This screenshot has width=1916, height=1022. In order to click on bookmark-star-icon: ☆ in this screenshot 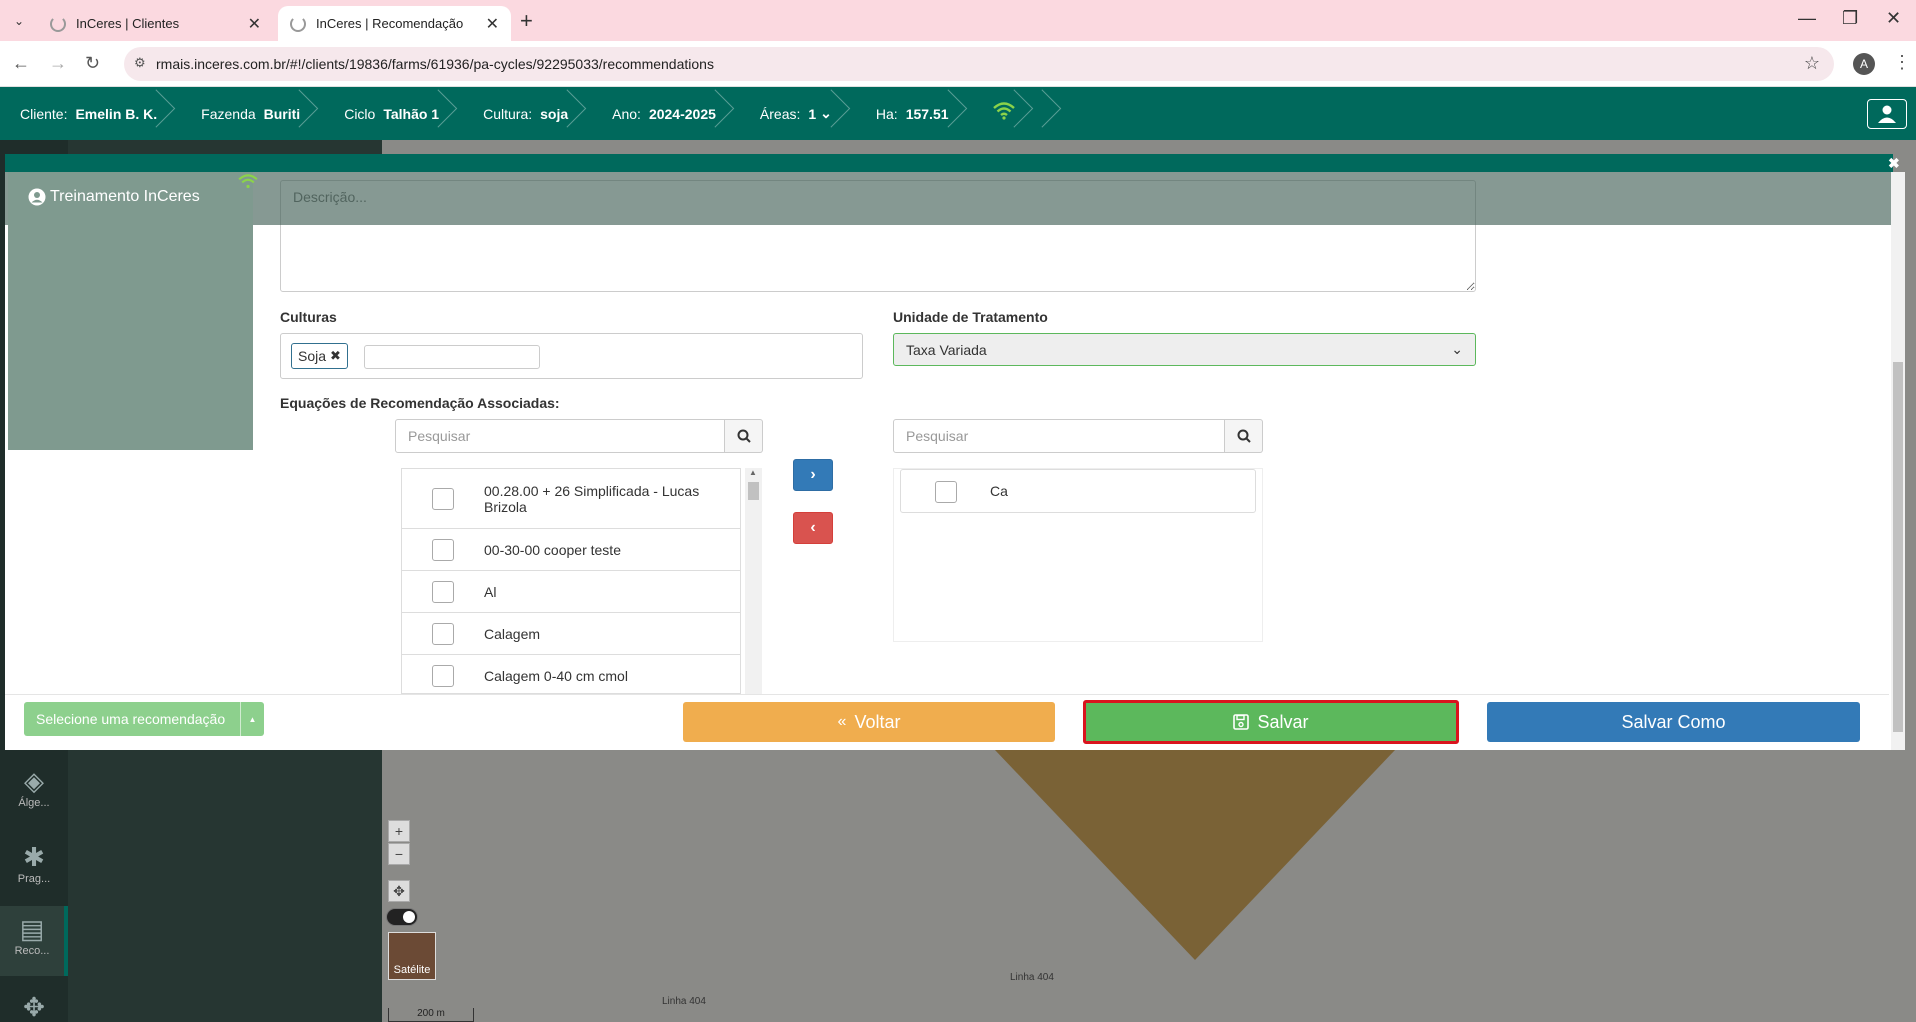, I will do `click(1812, 63)`.